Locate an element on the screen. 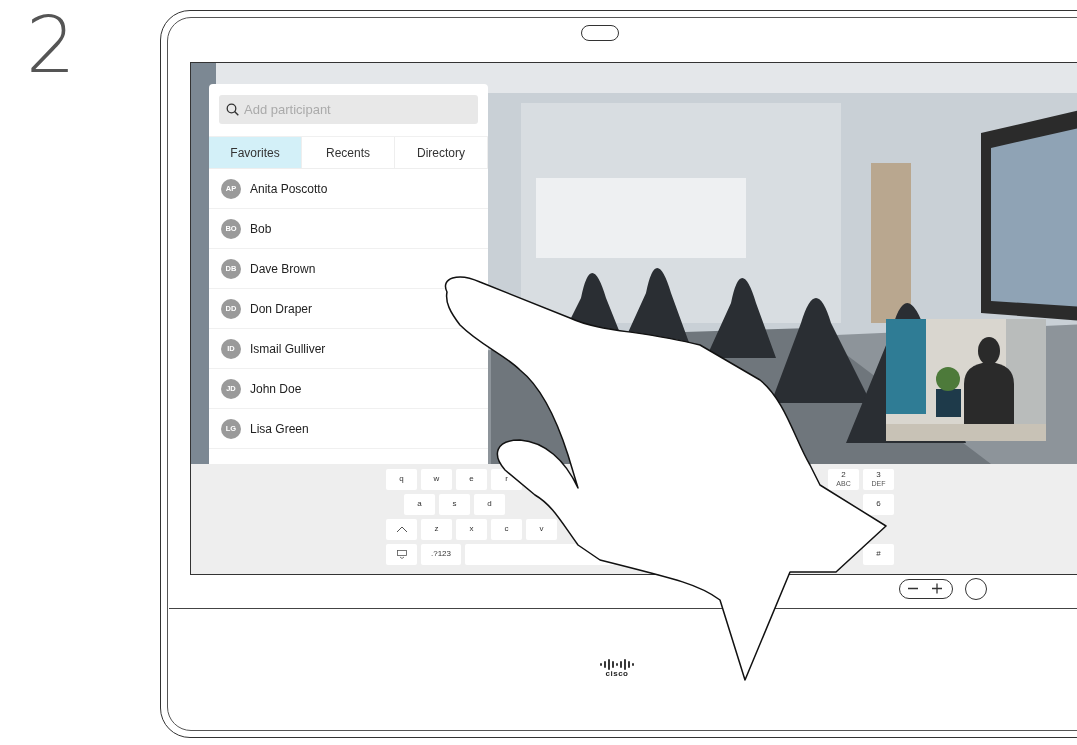 This screenshot has height=745, width=1077. keyboard-key: 6 is located at coordinates (878, 504).